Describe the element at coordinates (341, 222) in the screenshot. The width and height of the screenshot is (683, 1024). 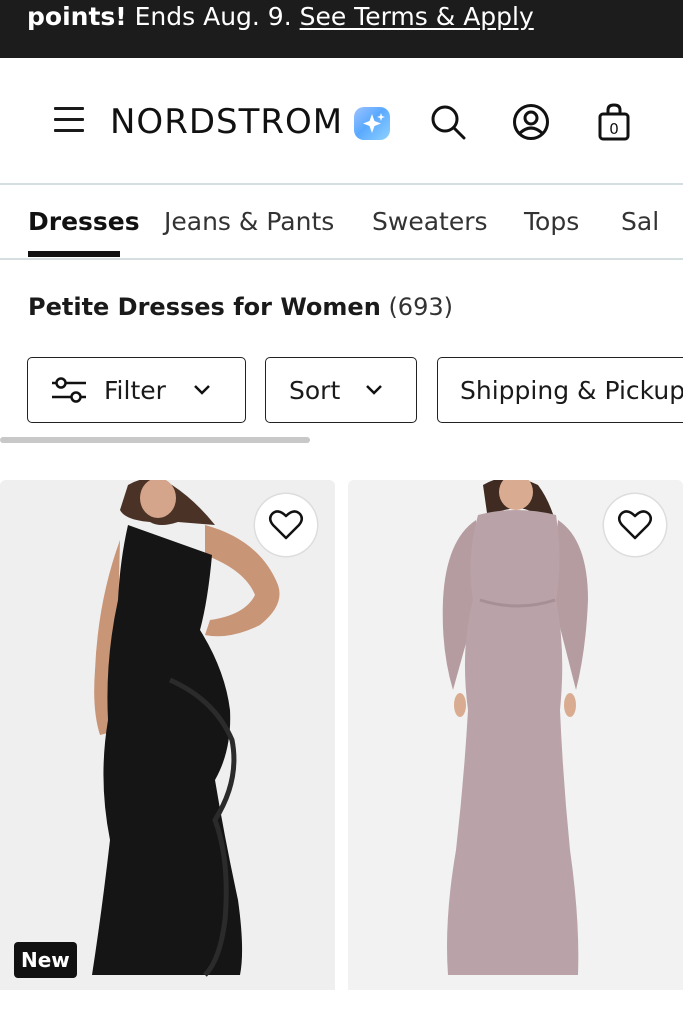
I see `category-tabs: Dresses Jeans & Pants Sweaters Tops Sal` at that location.